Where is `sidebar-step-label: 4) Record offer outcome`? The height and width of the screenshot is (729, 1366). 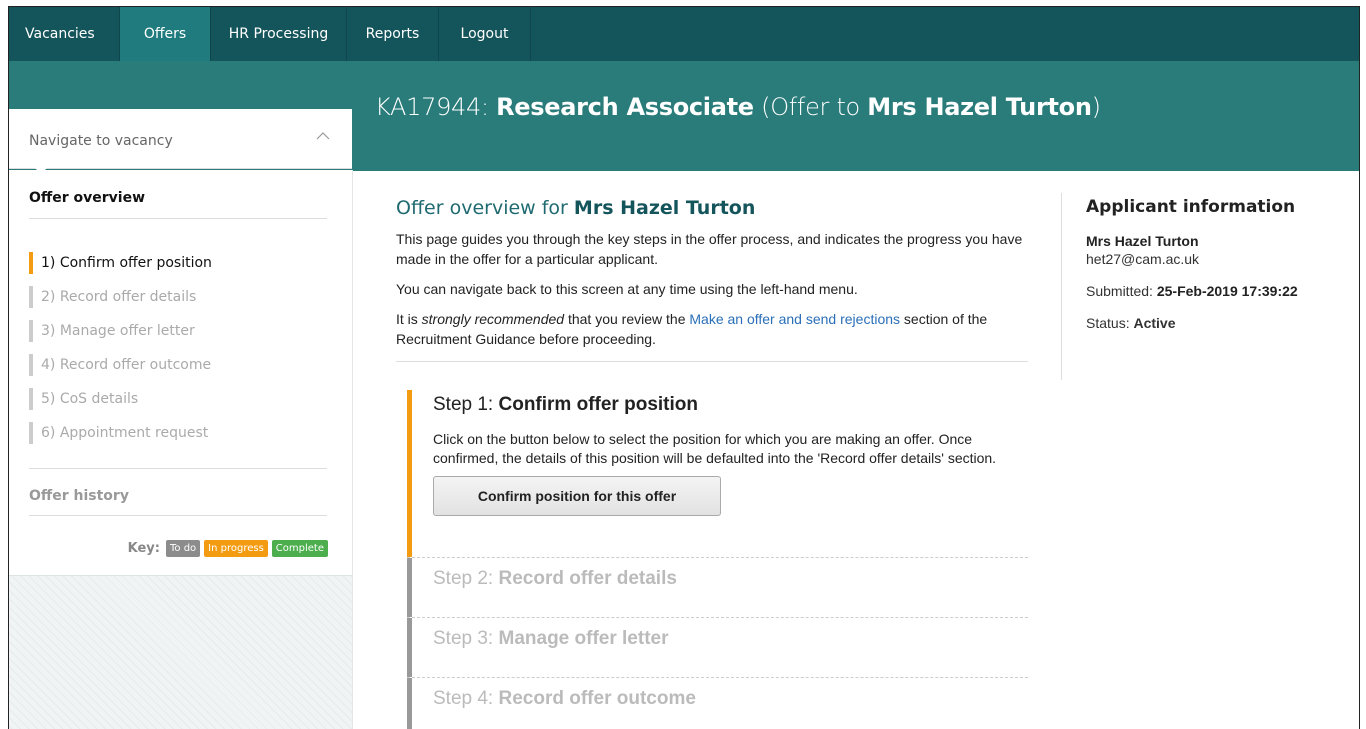
sidebar-step-label: 4) Record offer outcome is located at coordinates (126, 365).